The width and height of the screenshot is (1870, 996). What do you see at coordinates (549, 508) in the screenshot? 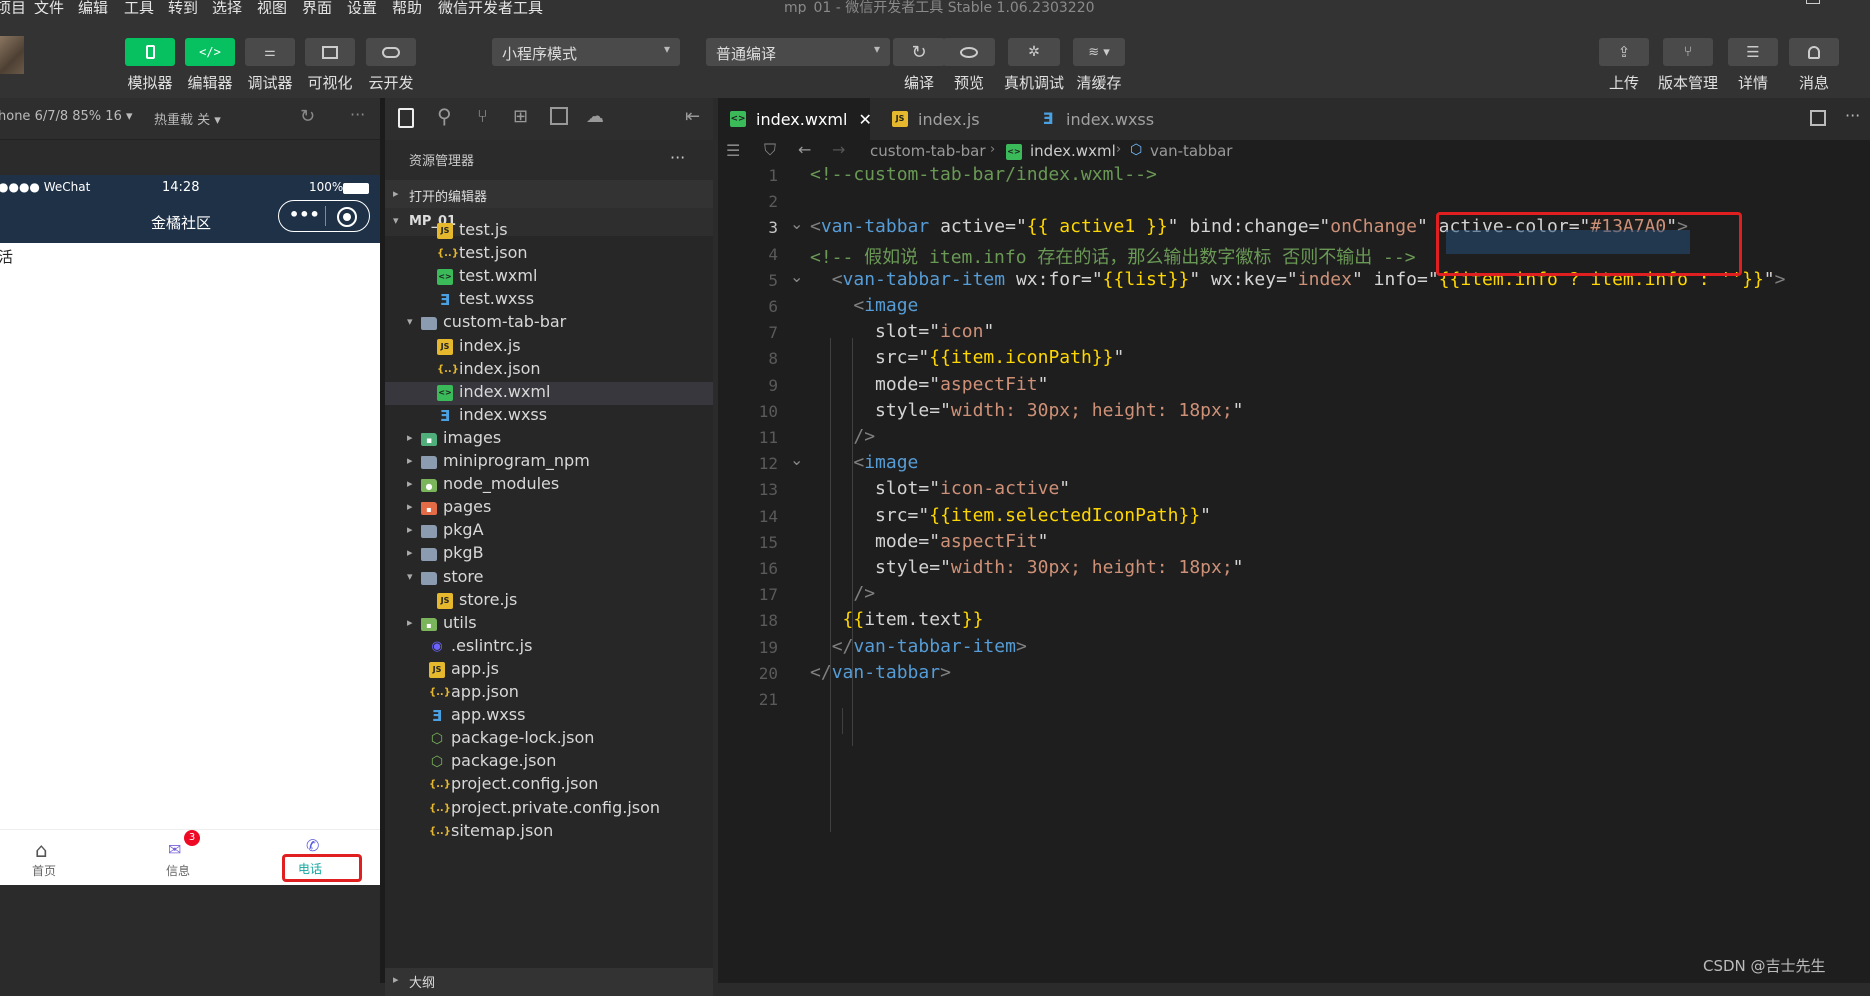
I see `file-tree-item: ▸ ▪ pages` at bounding box center [549, 508].